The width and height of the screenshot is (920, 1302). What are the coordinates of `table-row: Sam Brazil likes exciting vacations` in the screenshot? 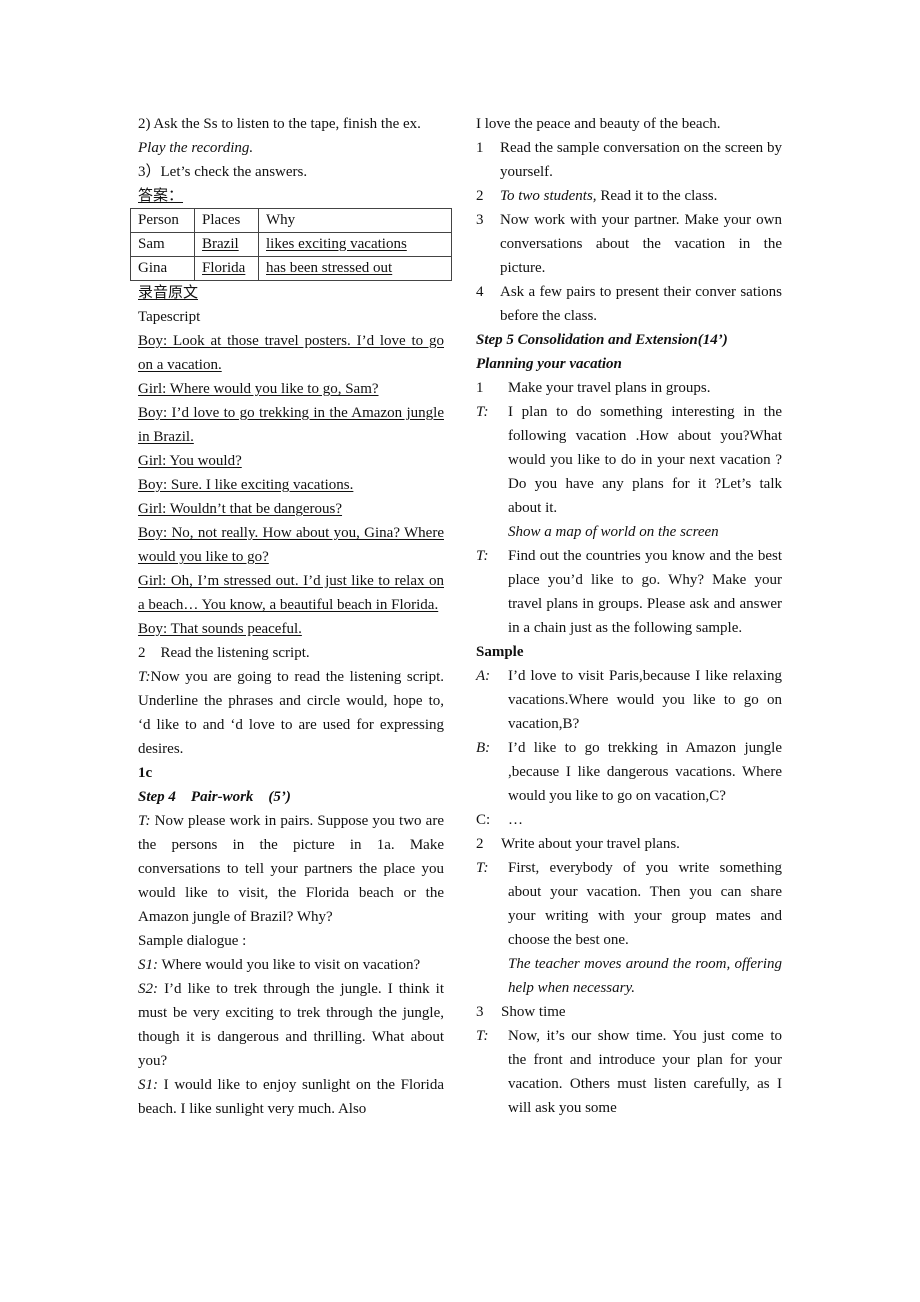 It's located at (291, 244).